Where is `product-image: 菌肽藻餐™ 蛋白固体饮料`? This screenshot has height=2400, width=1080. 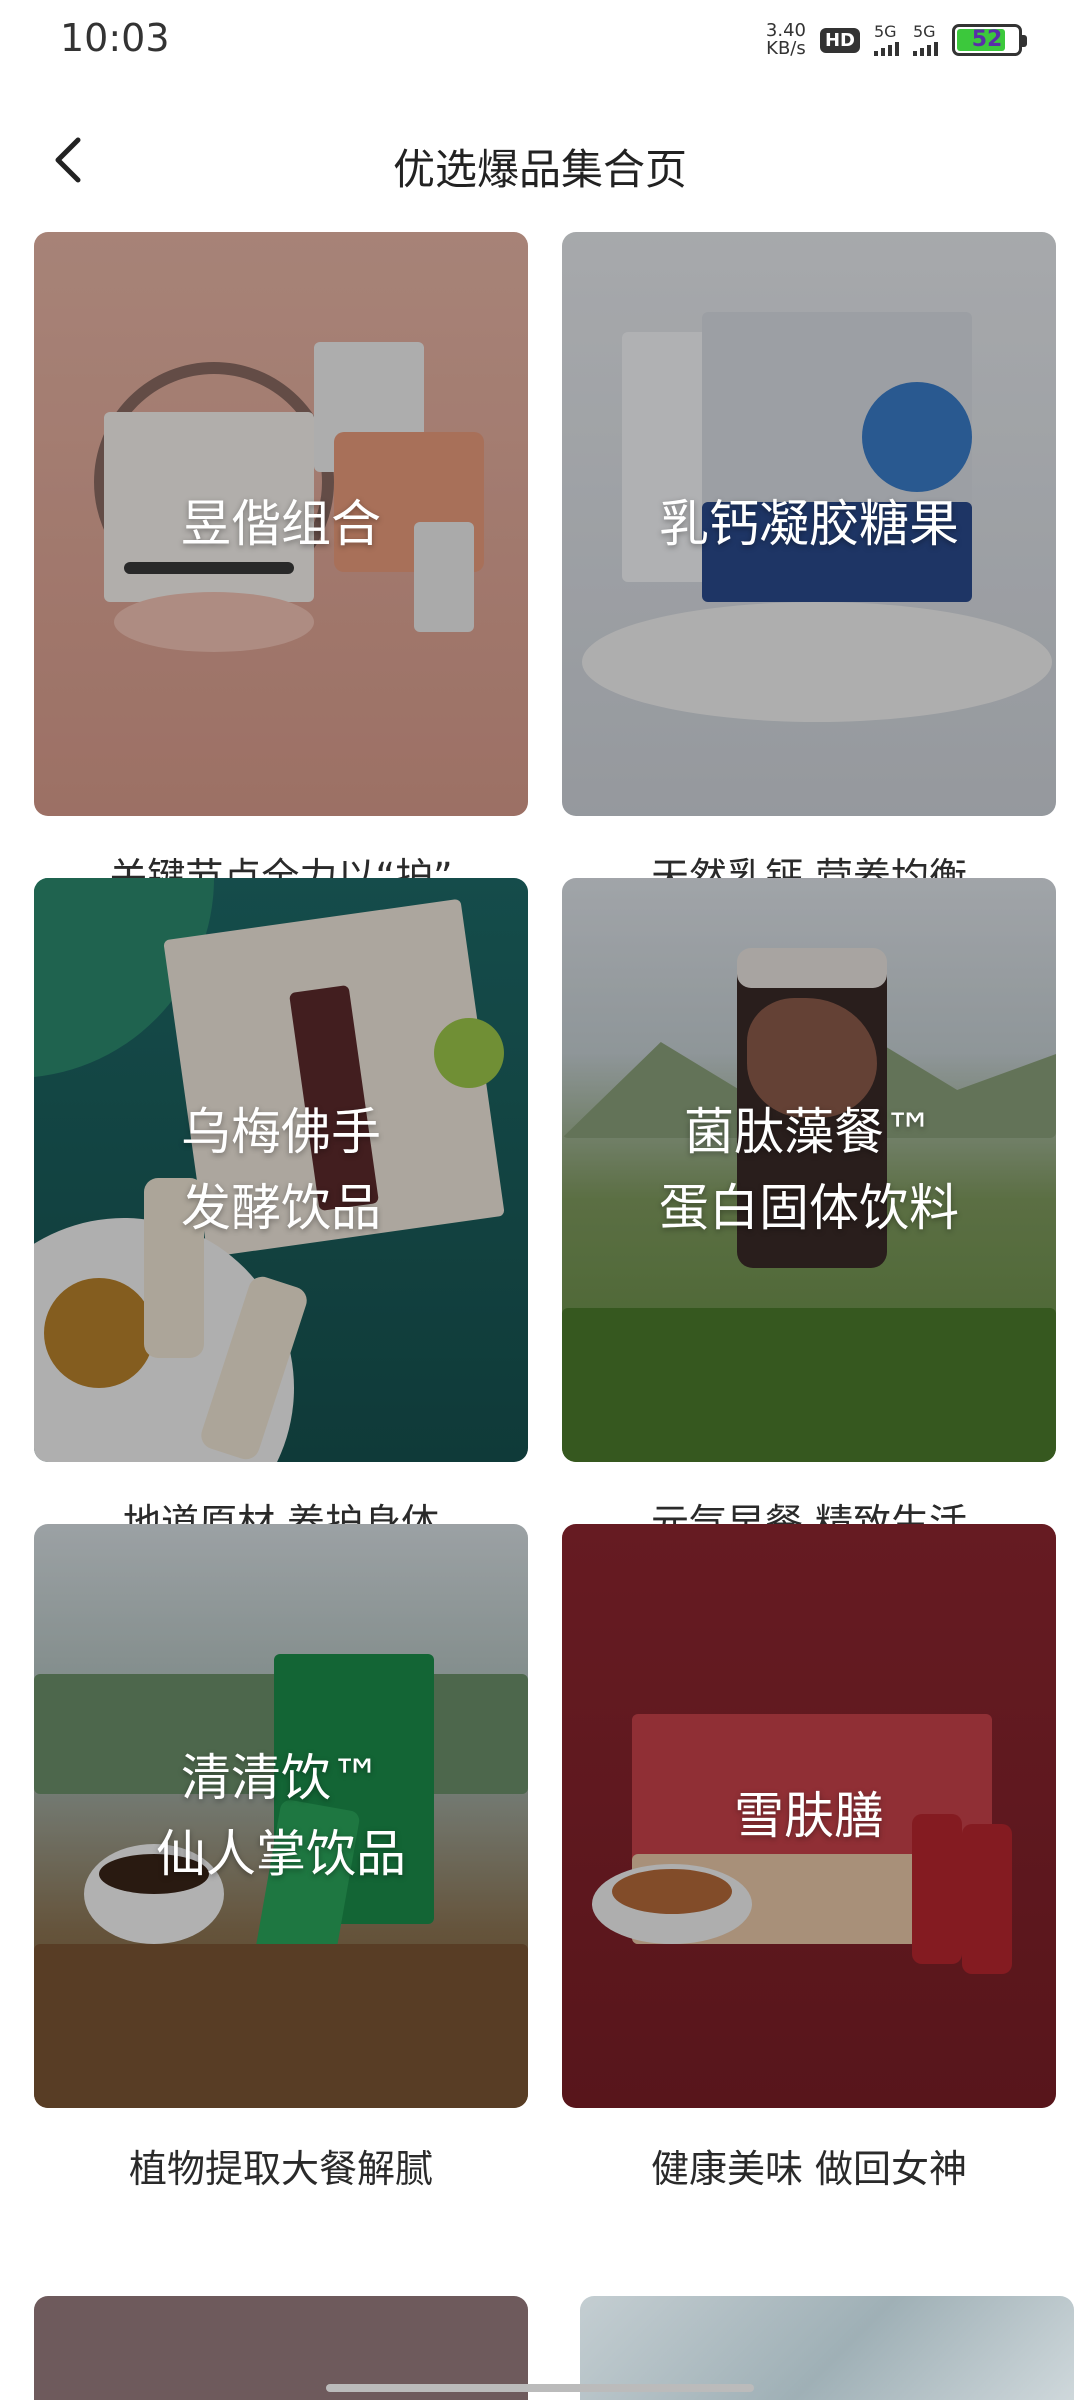
product-image: 菌肽藻餐™ 蛋白固体饮料 is located at coordinates (809, 1170).